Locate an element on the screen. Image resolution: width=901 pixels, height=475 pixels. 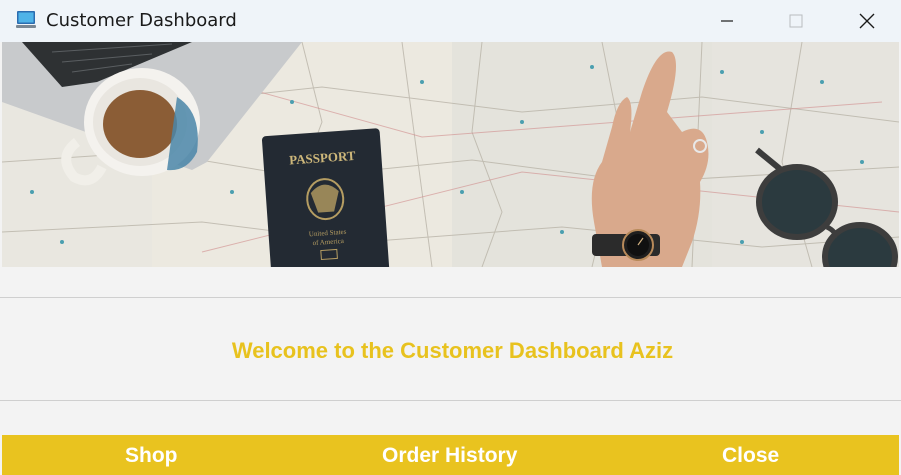
minimize-icon is located at coordinates (727, 21).